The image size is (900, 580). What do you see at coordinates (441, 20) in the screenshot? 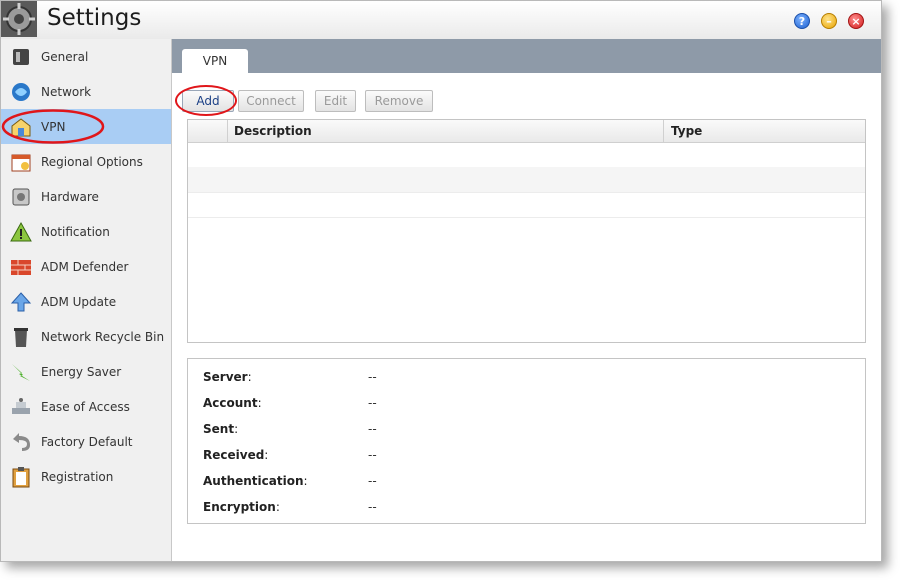
I see `title-bar: Settings ? – ×` at bounding box center [441, 20].